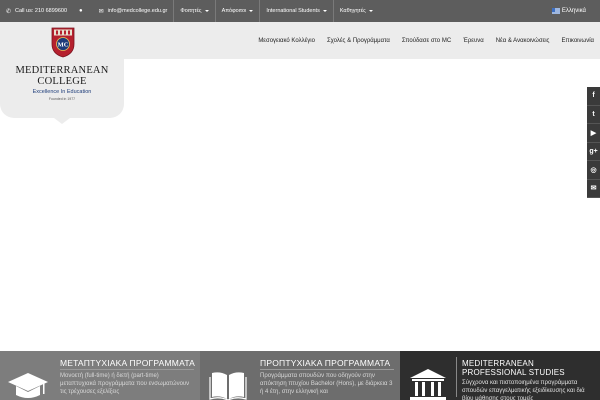 The image size is (600, 400). What do you see at coordinates (137, 11) in the screenshot?
I see `email-address: info@medcollege.edu.gr` at bounding box center [137, 11].